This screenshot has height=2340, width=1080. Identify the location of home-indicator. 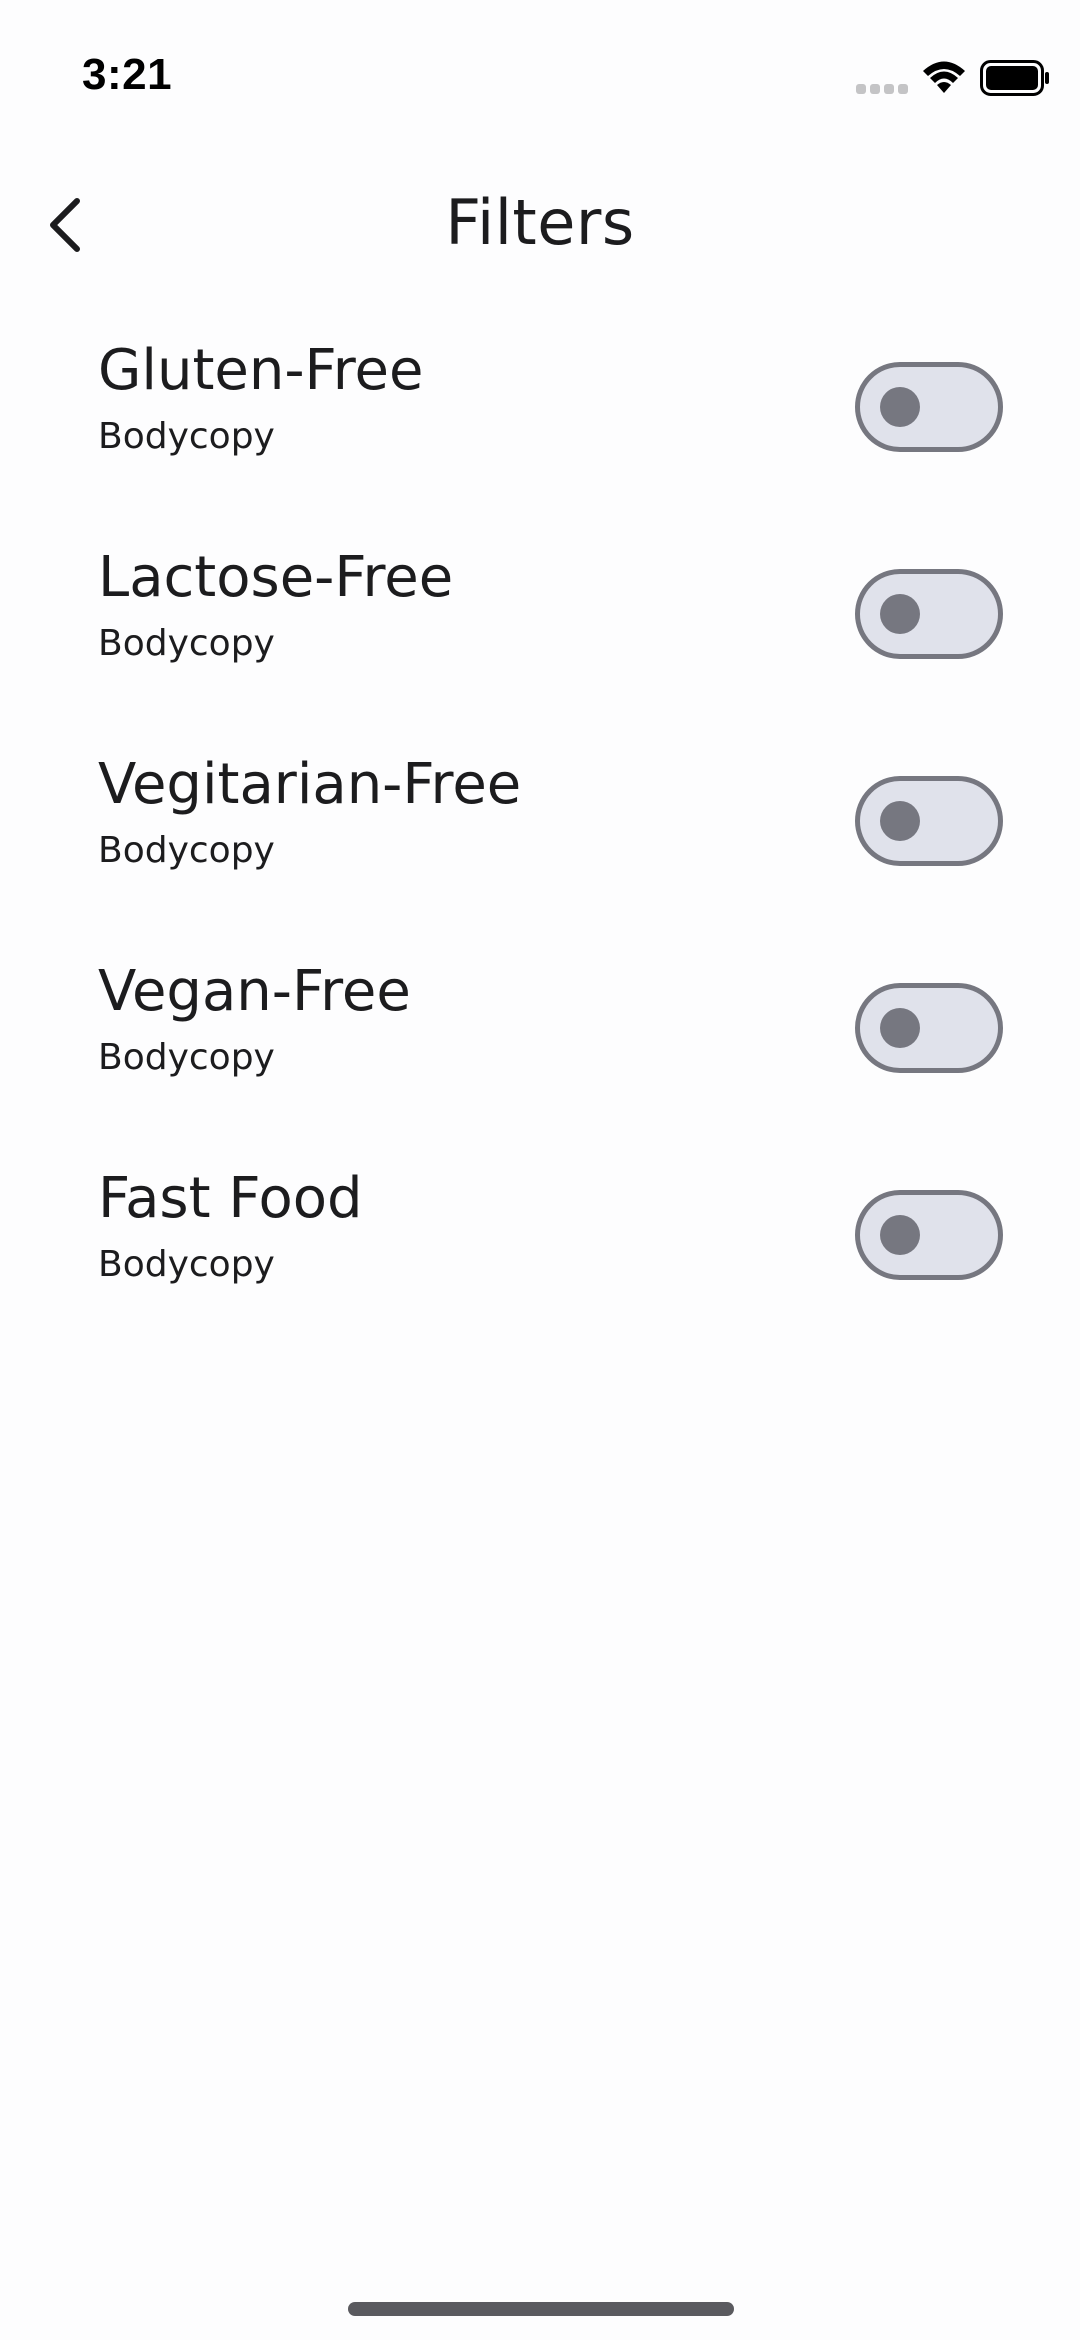
(541, 2309).